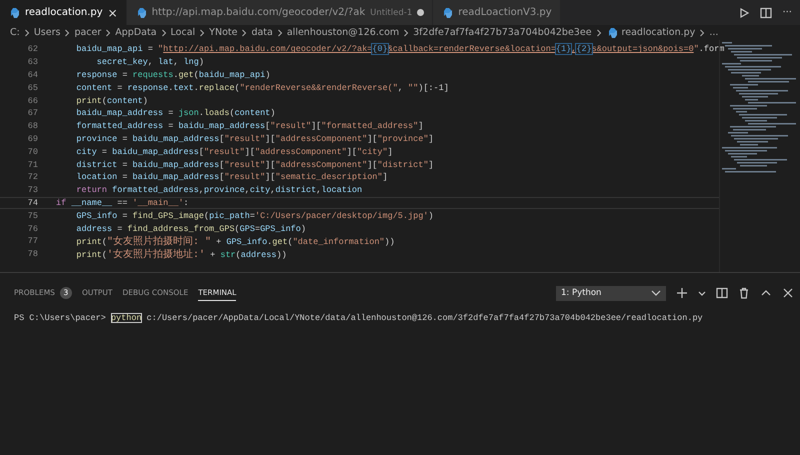  I want to click on dropdown-value: 1: Python, so click(581, 293).